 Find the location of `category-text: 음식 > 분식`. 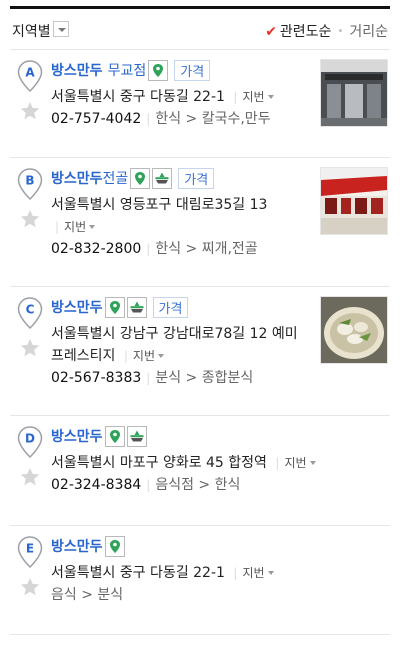

category-text: 음식 > 분식 is located at coordinates (87, 595).